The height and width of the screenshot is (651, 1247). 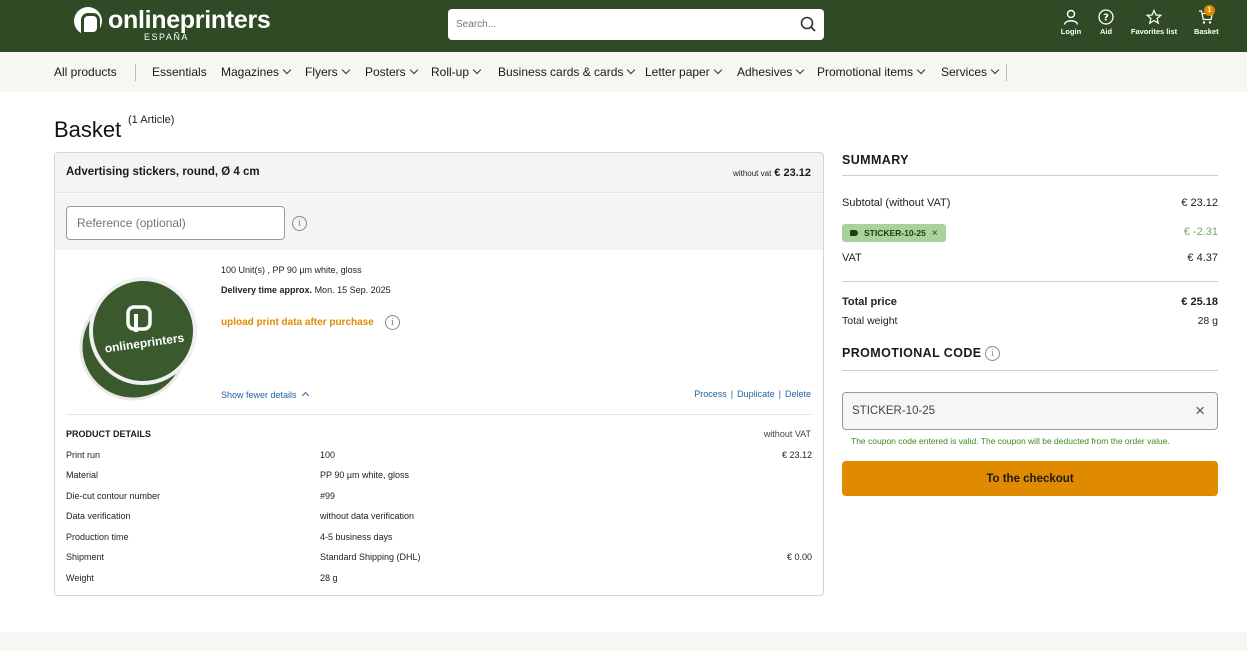 I want to click on delivery-label: Delivery time approx., so click(x=267, y=290).